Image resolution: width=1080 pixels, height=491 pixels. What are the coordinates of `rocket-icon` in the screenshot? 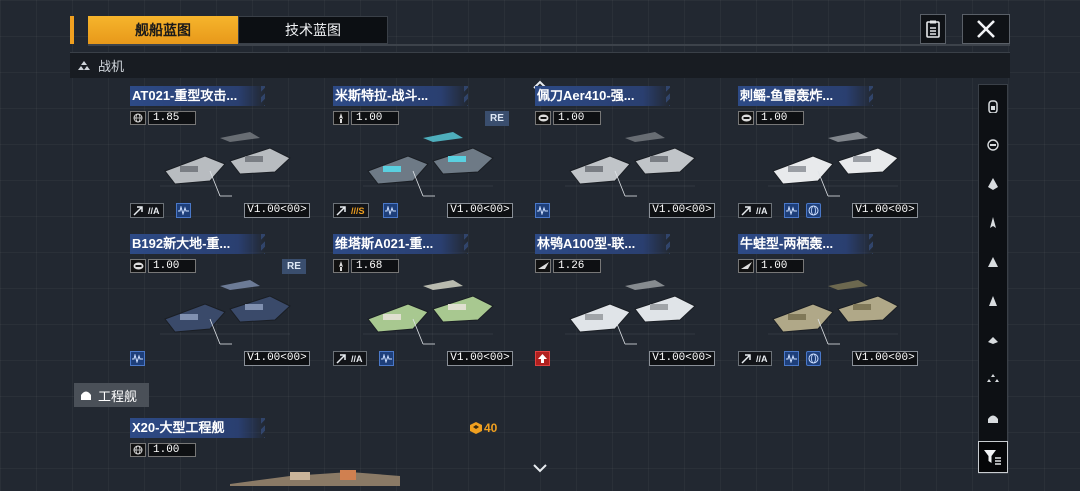 It's located at (341, 118).